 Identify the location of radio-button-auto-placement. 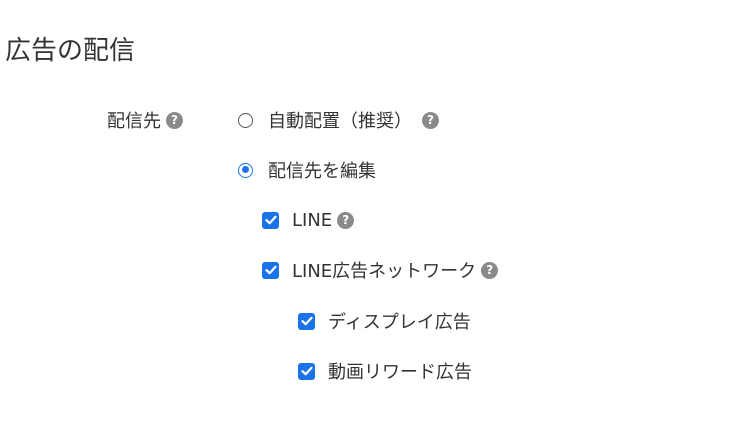
(245, 120).